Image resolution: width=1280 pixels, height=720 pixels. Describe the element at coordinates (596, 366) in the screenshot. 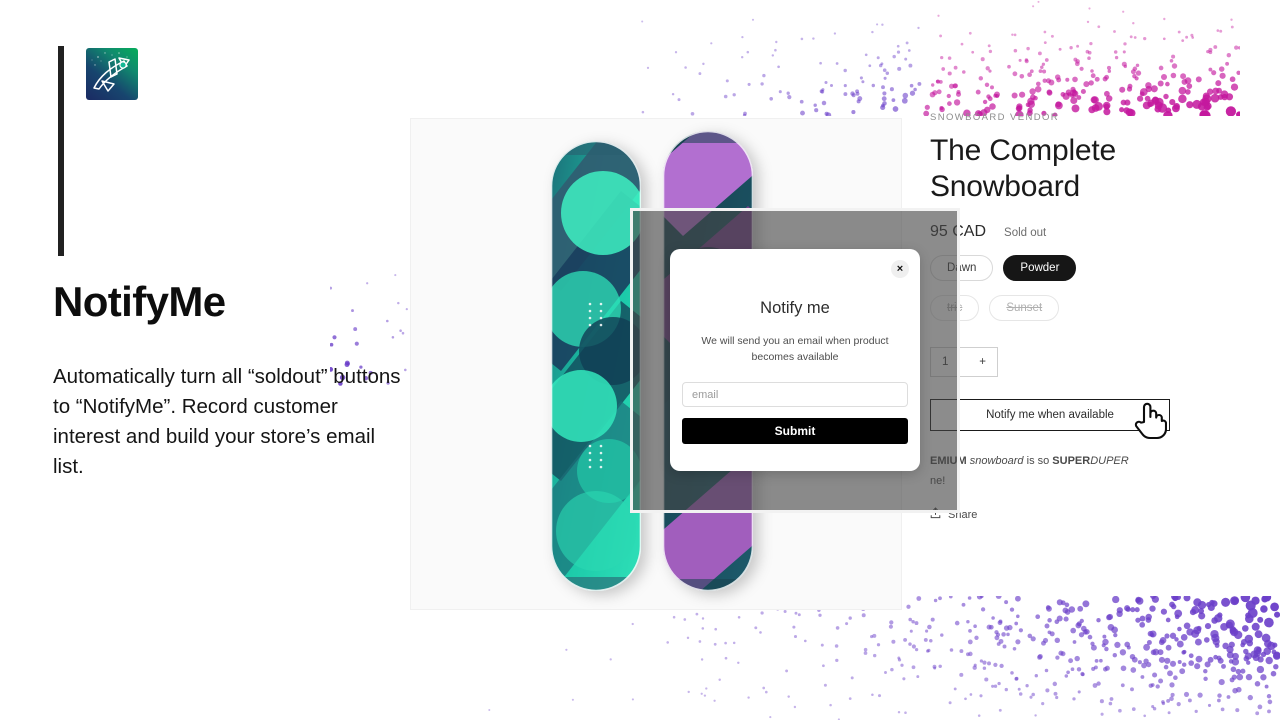

I see `snowboard-image-teal` at that location.